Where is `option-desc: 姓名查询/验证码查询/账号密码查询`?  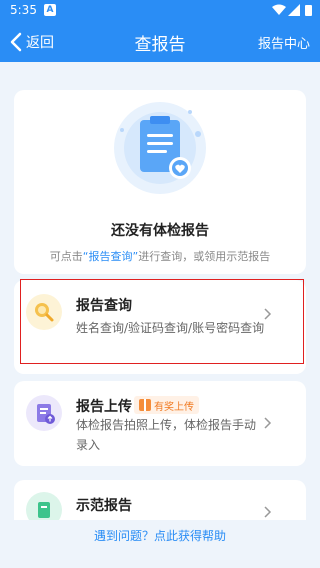
option-desc: 姓名查询/验证码查询/账号密码查询 is located at coordinates (170, 328).